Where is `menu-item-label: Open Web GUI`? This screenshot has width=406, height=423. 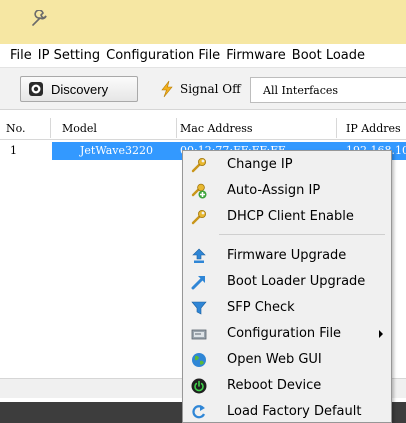 menu-item-label: Open Web GUI is located at coordinates (274, 359).